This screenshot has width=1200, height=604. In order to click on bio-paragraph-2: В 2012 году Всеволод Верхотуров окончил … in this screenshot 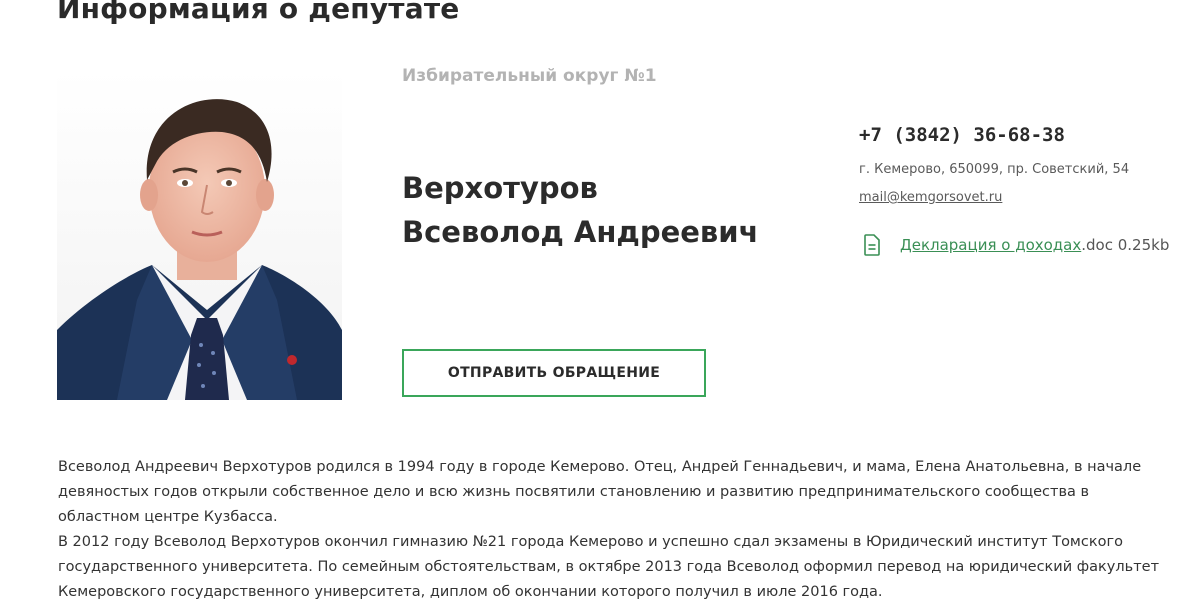, I will do `click(609, 567)`.